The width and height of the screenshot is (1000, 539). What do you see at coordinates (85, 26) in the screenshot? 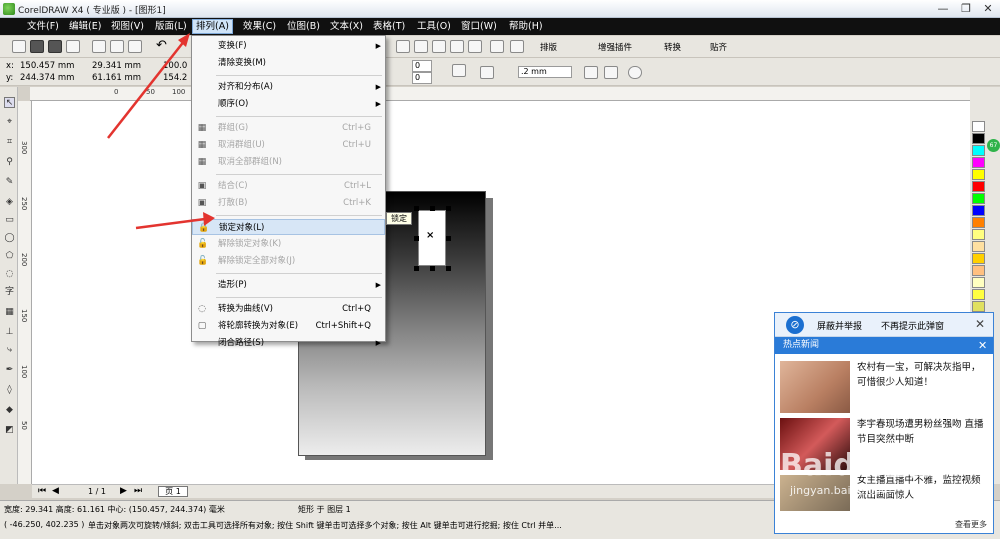
I see `menu-edit: 编辑(E)` at bounding box center [85, 26].